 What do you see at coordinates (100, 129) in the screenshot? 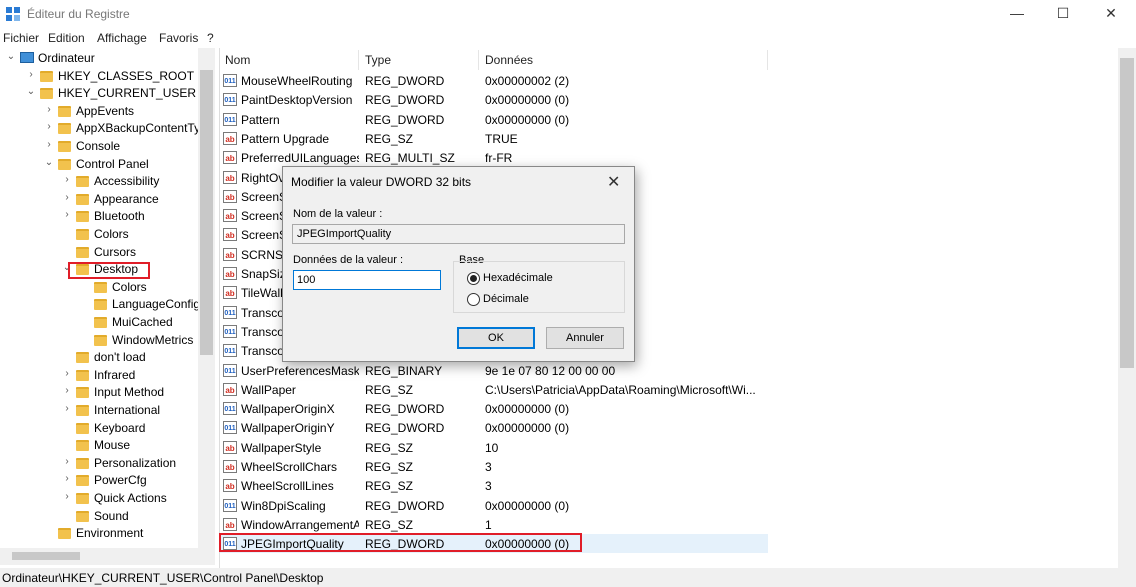
I see `tree-item: › AppXBackupContentTy` at bounding box center [100, 129].